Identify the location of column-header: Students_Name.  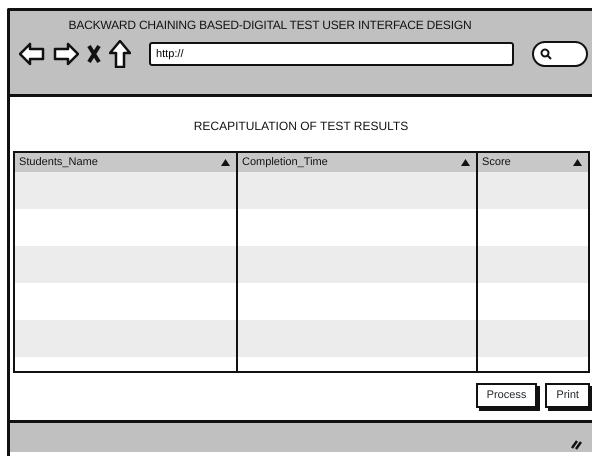
(125, 162).